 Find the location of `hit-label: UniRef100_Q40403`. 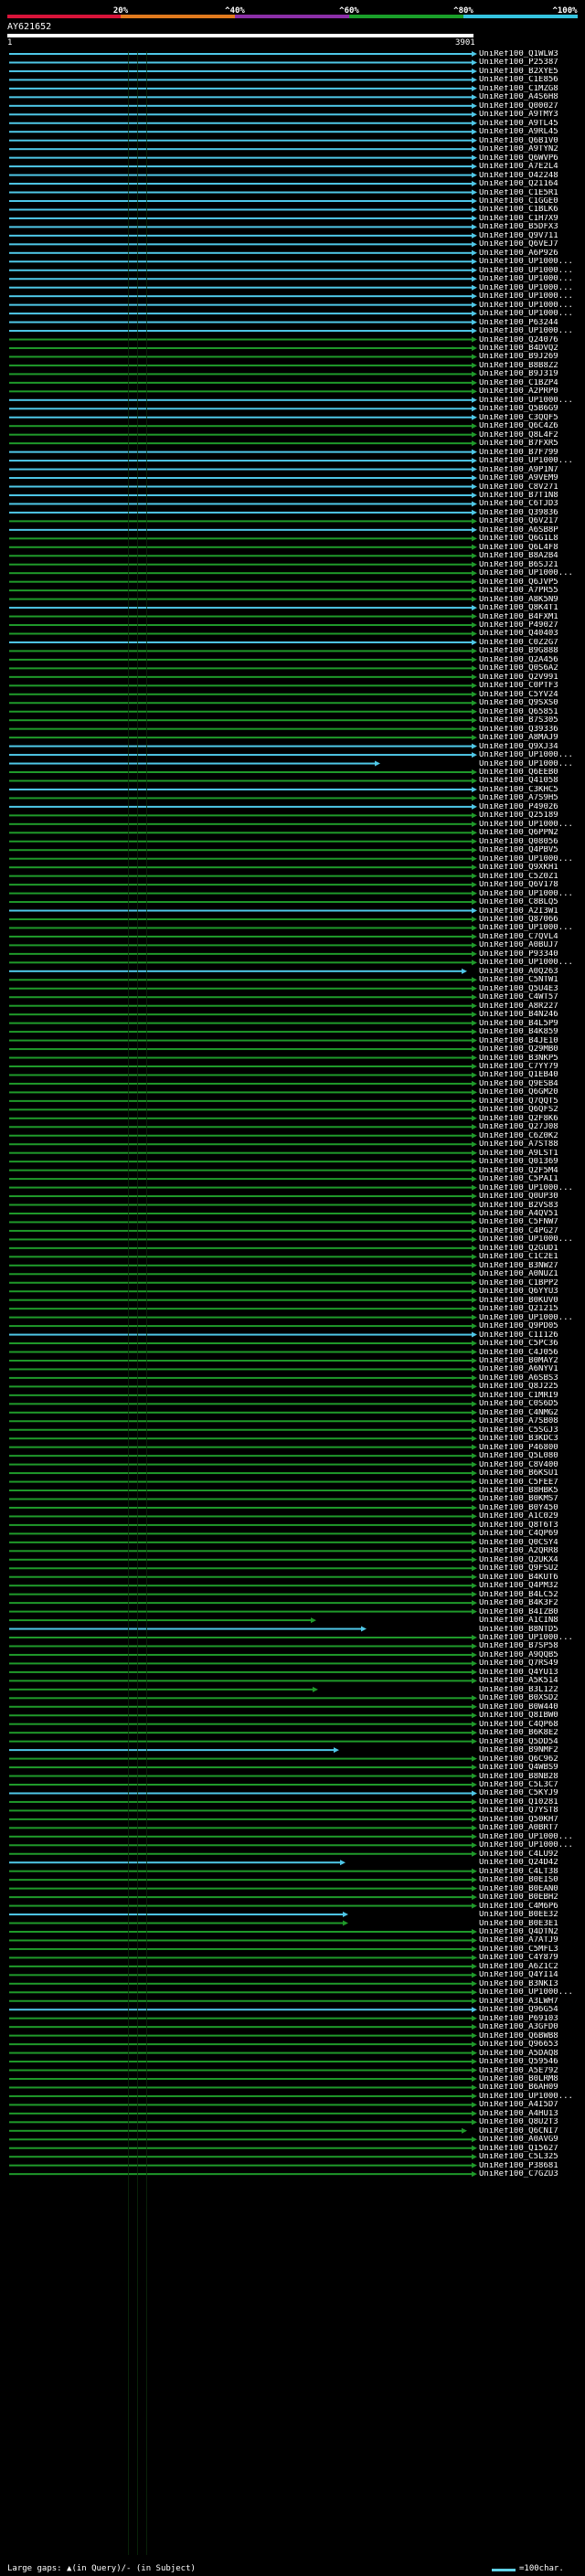

hit-label: UniRef100_Q40403 is located at coordinates (531, 634).